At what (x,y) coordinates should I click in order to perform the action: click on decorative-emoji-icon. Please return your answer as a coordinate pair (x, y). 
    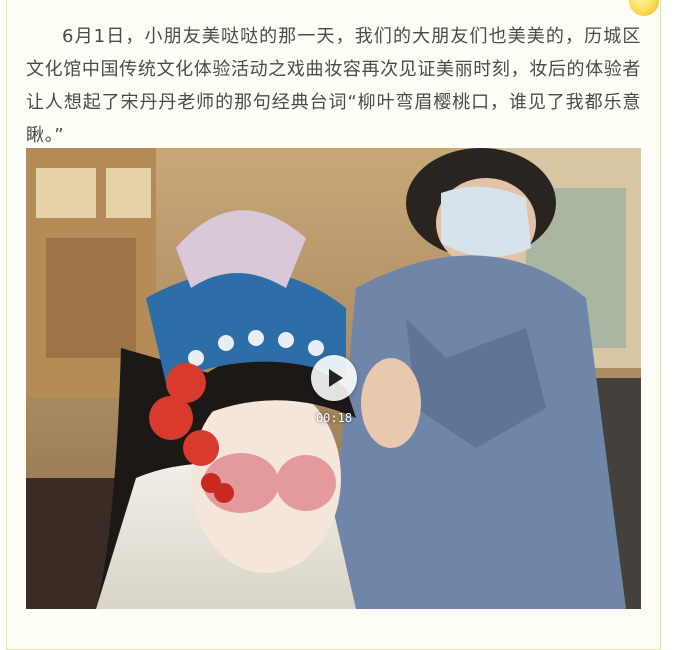
    Looking at the image, I should click on (644, 8).